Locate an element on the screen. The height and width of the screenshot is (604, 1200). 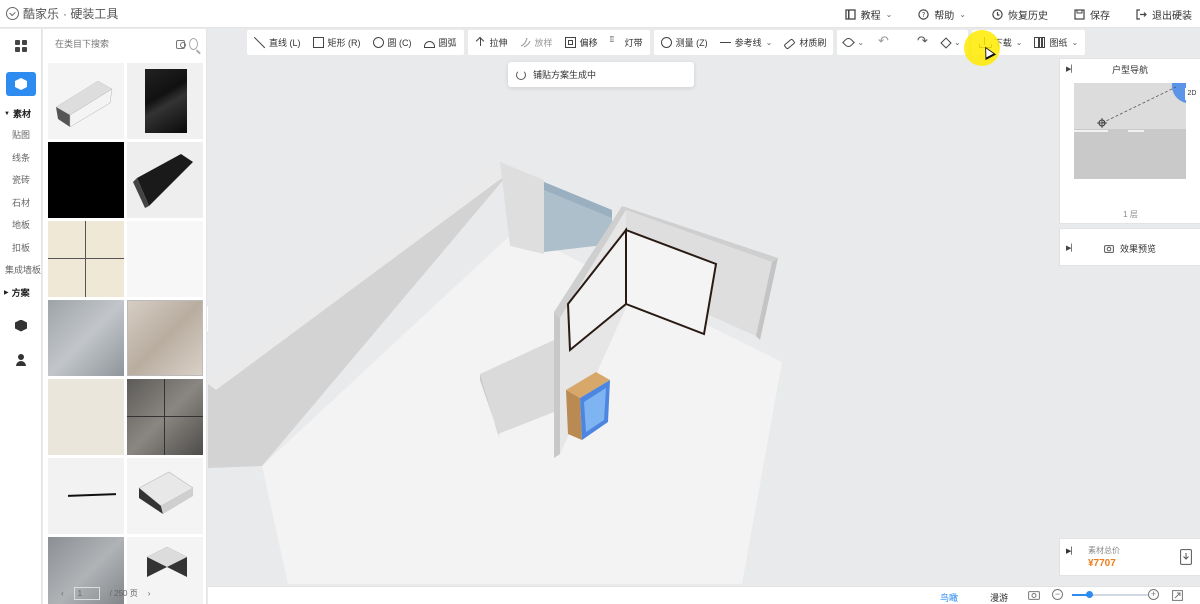
export-list-icon is located at coordinates (1186, 557).